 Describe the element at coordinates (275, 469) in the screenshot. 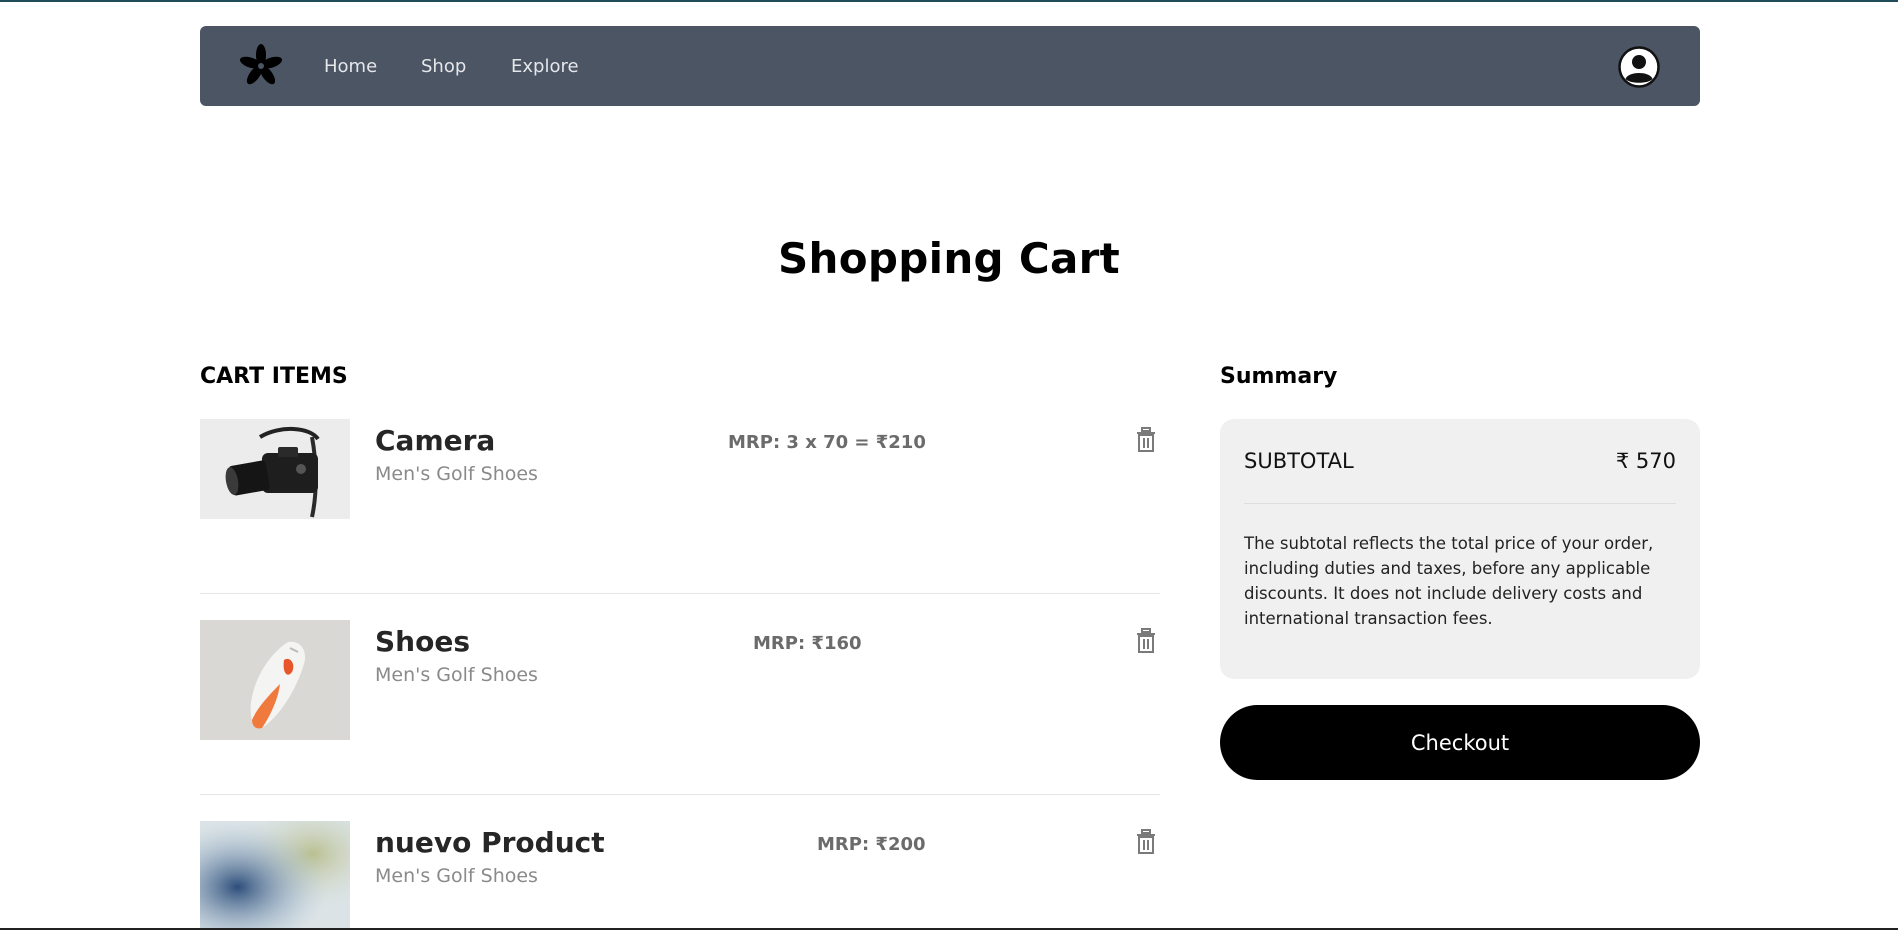

I see `camera-thumbnail` at that location.